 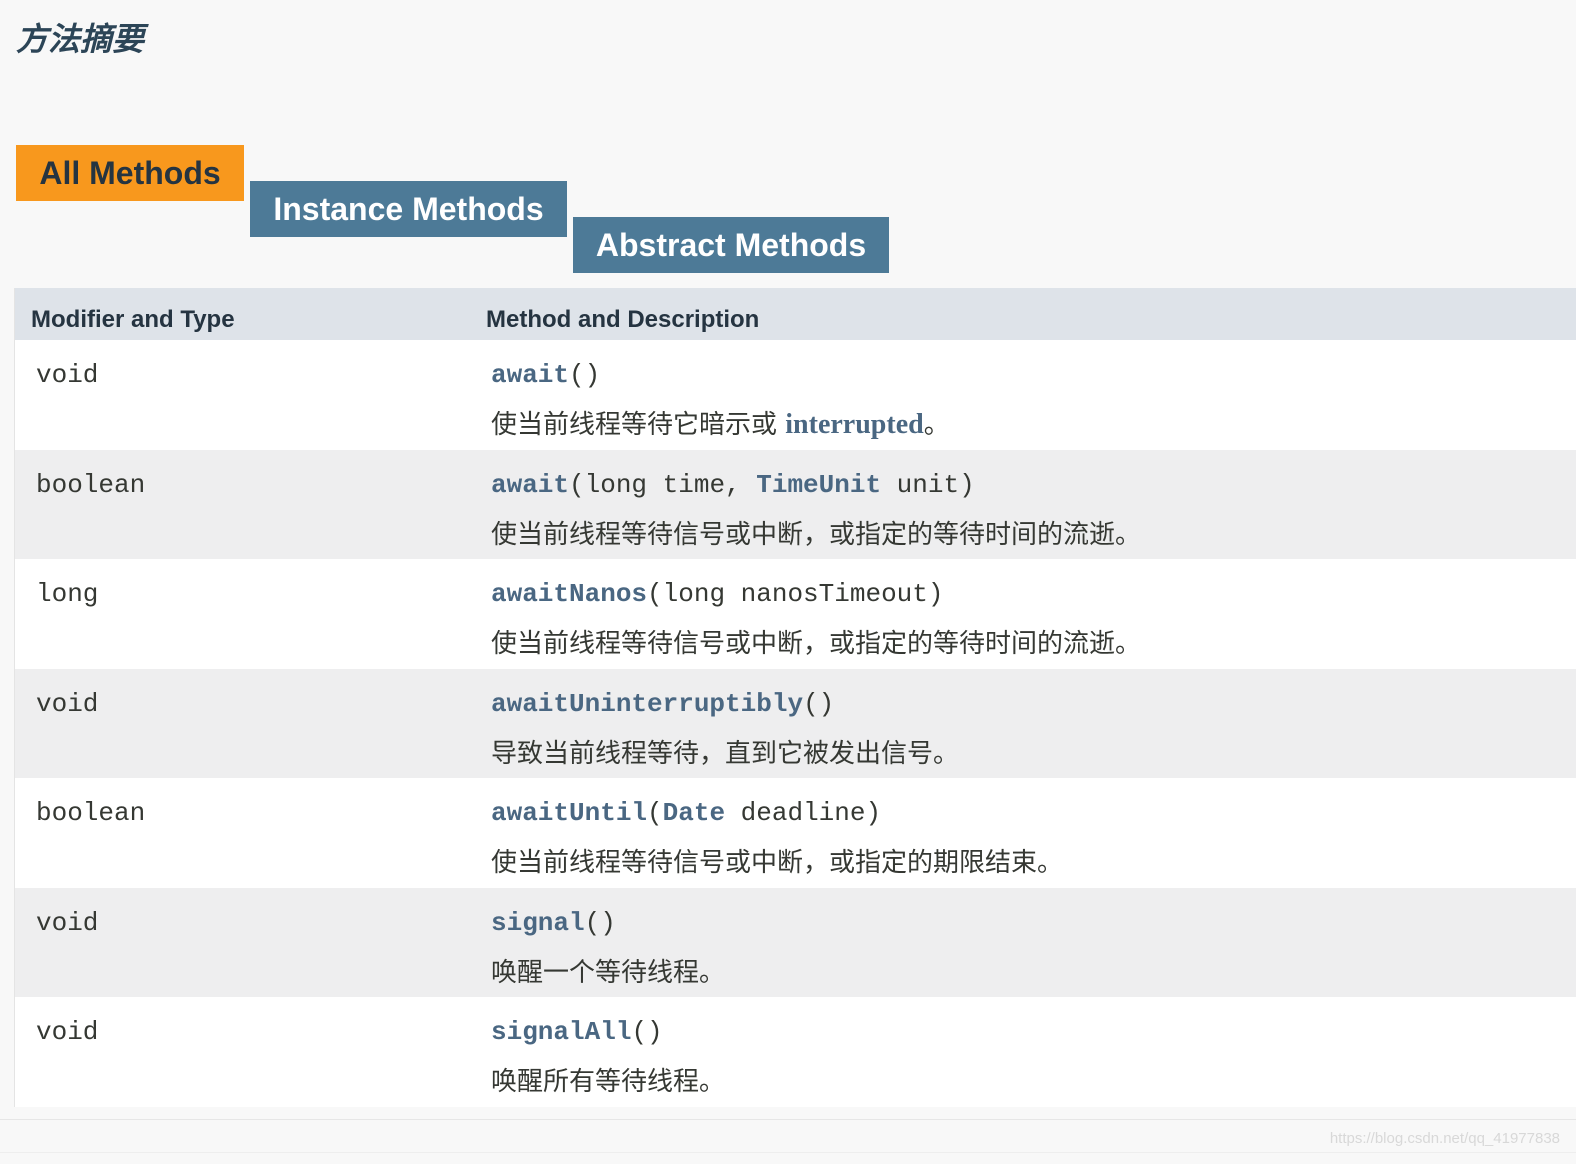 I want to click on column-header-modifier-type: Modifier and Type, so click(x=133, y=319).